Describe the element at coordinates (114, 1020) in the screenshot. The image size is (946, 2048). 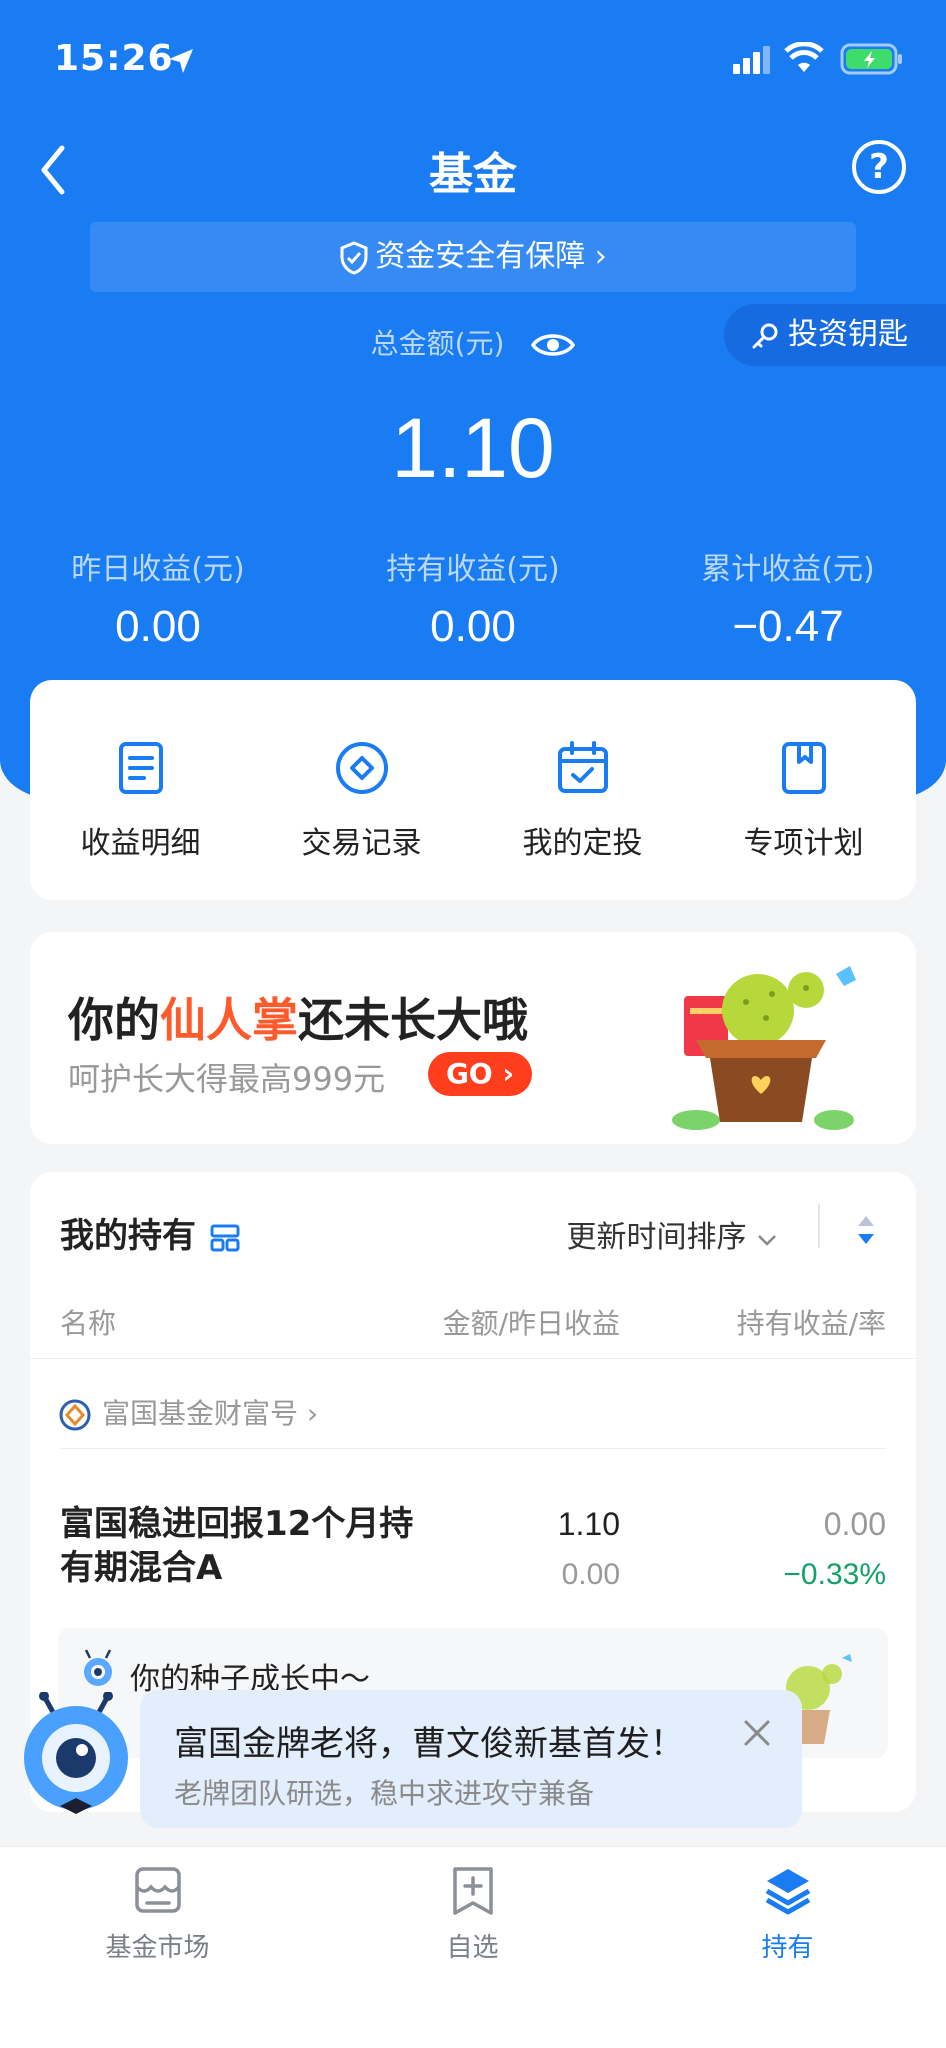
I see `promo-title-pre: 你的` at that location.